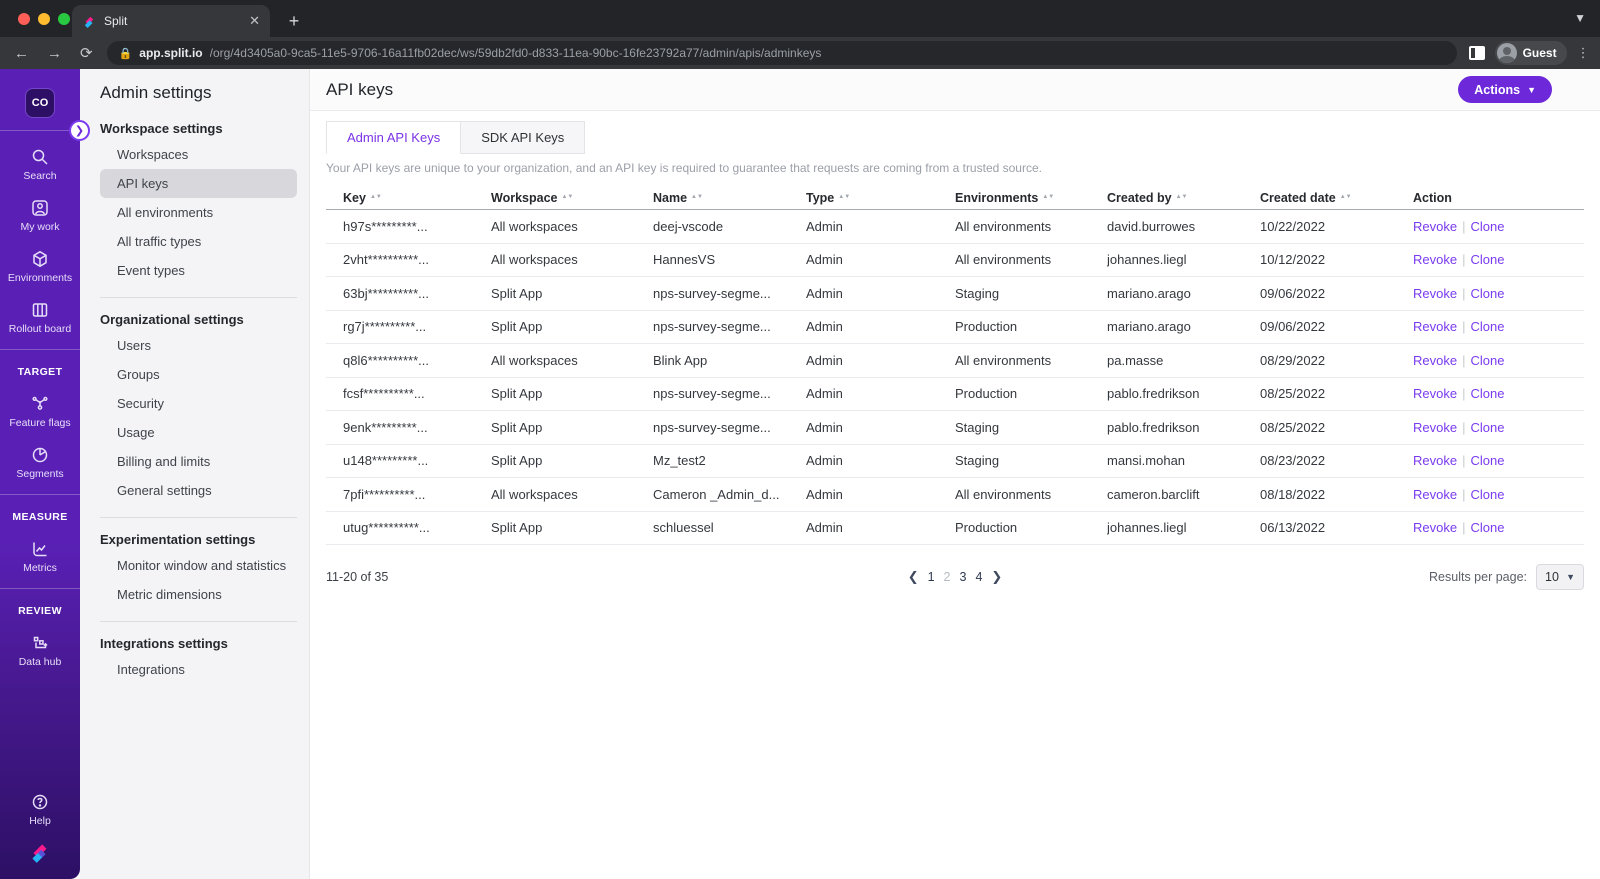  I want to click on column-header-environments: Environments ▲▼, so click(1031, 198).